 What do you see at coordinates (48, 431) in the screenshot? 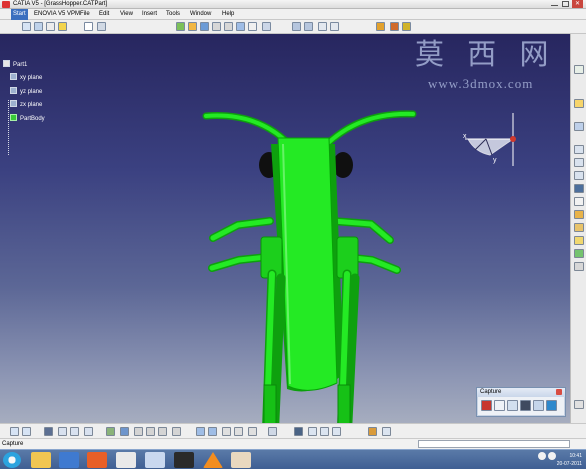
I see `select-icon` at bounding box center [48, 431].